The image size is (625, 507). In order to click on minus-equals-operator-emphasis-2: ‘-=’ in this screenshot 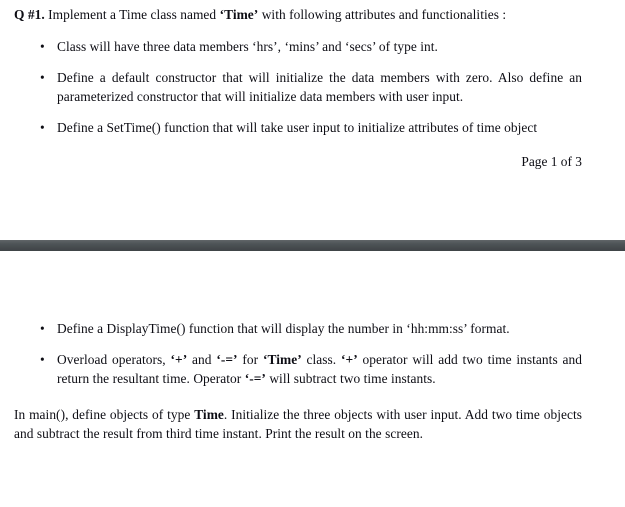, I will do `click(255, 379)`.